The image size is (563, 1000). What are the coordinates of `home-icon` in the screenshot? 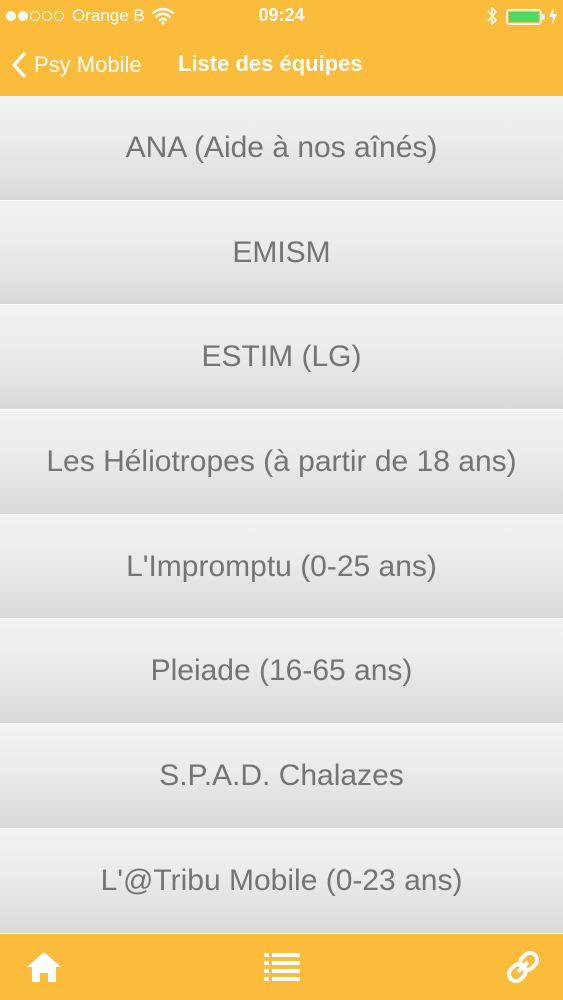 It's located at (44, 967).